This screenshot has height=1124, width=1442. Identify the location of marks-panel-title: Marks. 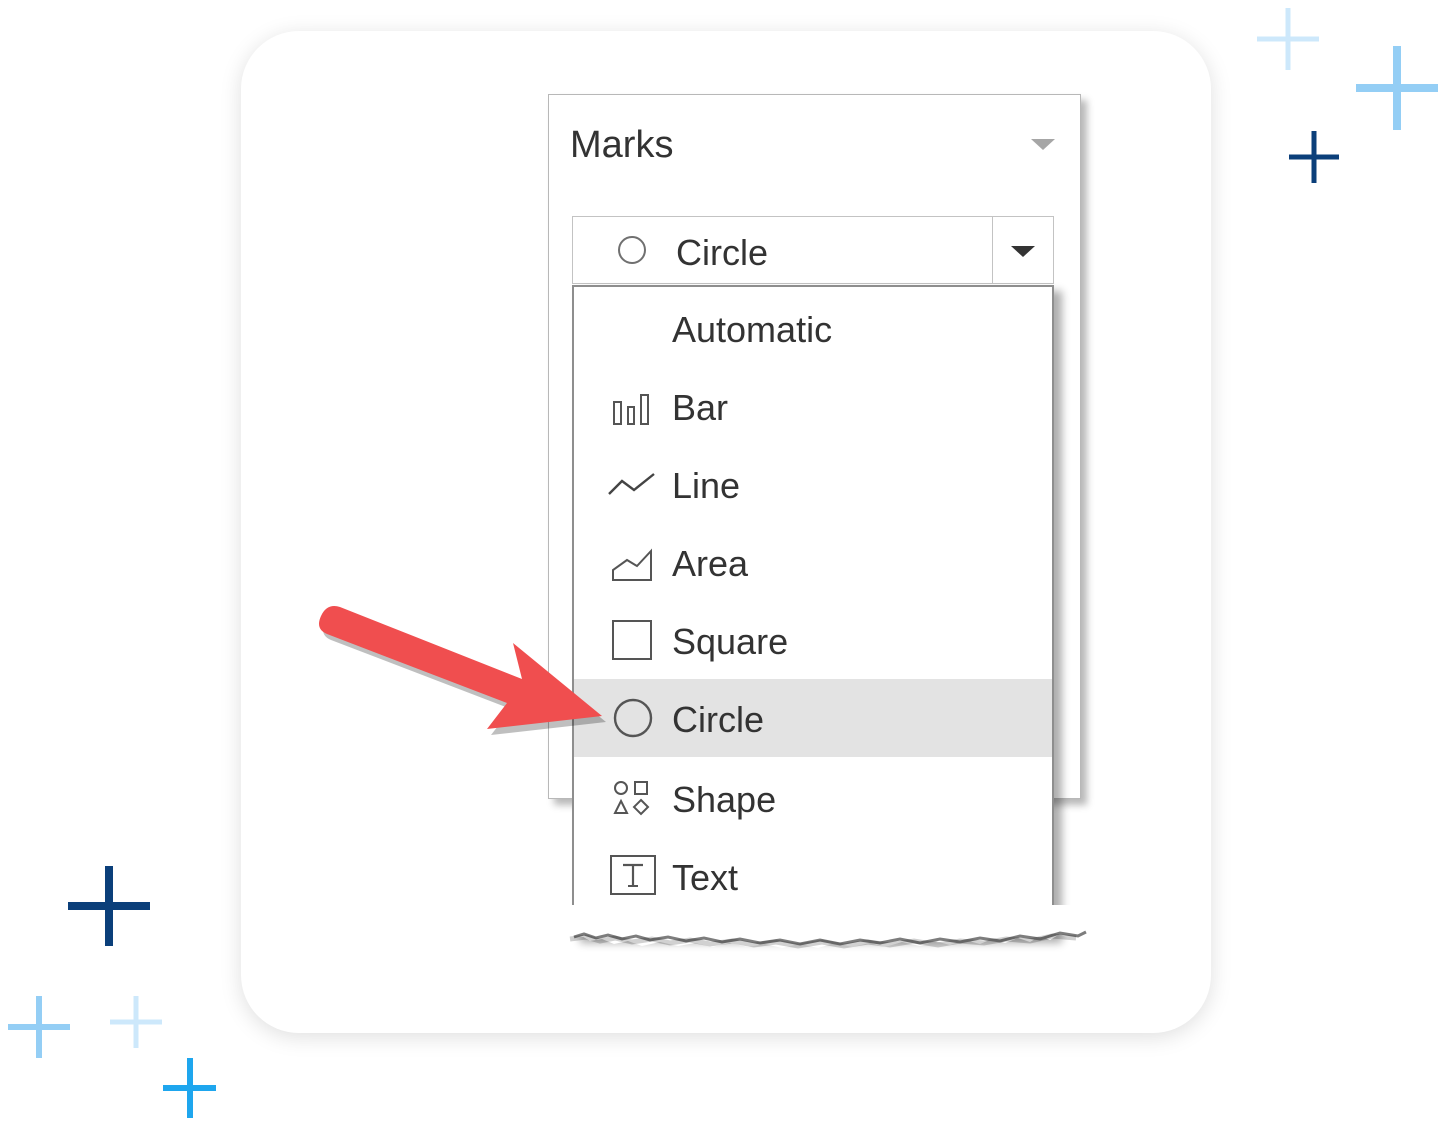
(622, 145).